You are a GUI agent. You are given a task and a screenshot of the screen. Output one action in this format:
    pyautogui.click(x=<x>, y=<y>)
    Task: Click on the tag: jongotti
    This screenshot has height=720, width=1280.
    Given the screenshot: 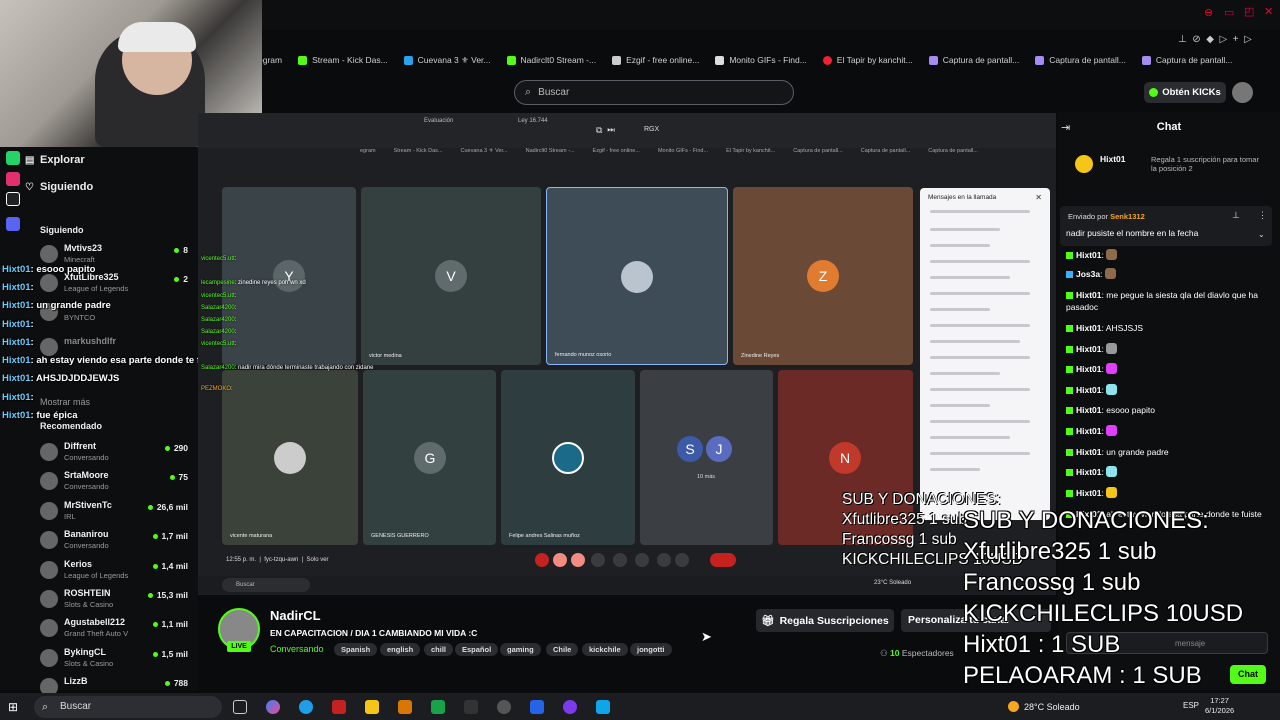 What is the action you would take?
    pyautogui.click(x=651, y=649)
    